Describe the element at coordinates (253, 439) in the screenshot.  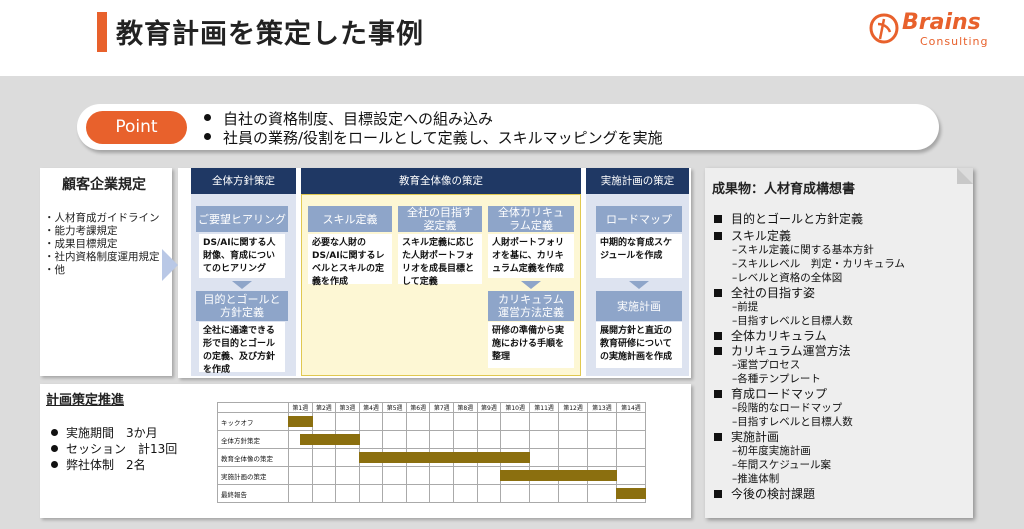
I see `gantt-row-label: 全体方針策定` at that location.